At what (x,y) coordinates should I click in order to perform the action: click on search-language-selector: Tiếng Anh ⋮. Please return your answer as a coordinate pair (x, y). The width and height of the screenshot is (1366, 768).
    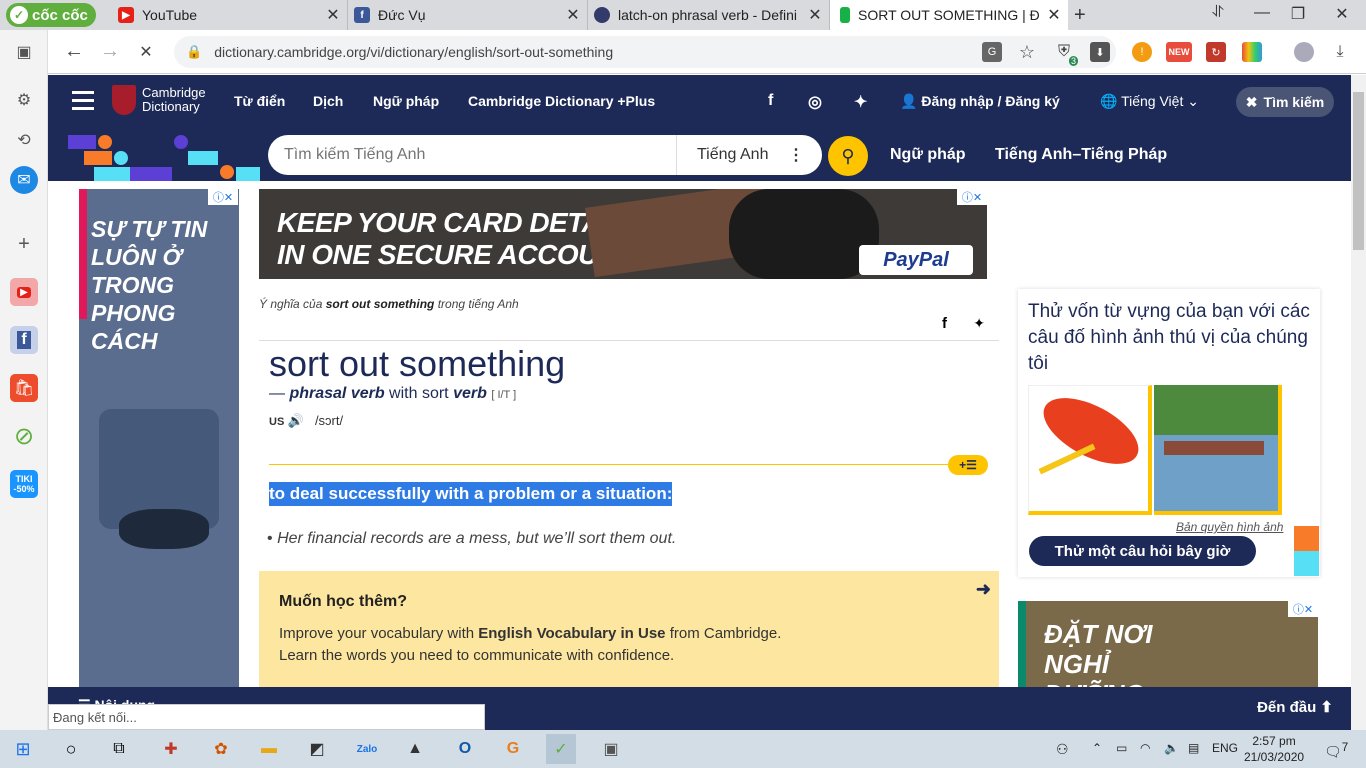
    Looking at the image, I should click on (749, 155).